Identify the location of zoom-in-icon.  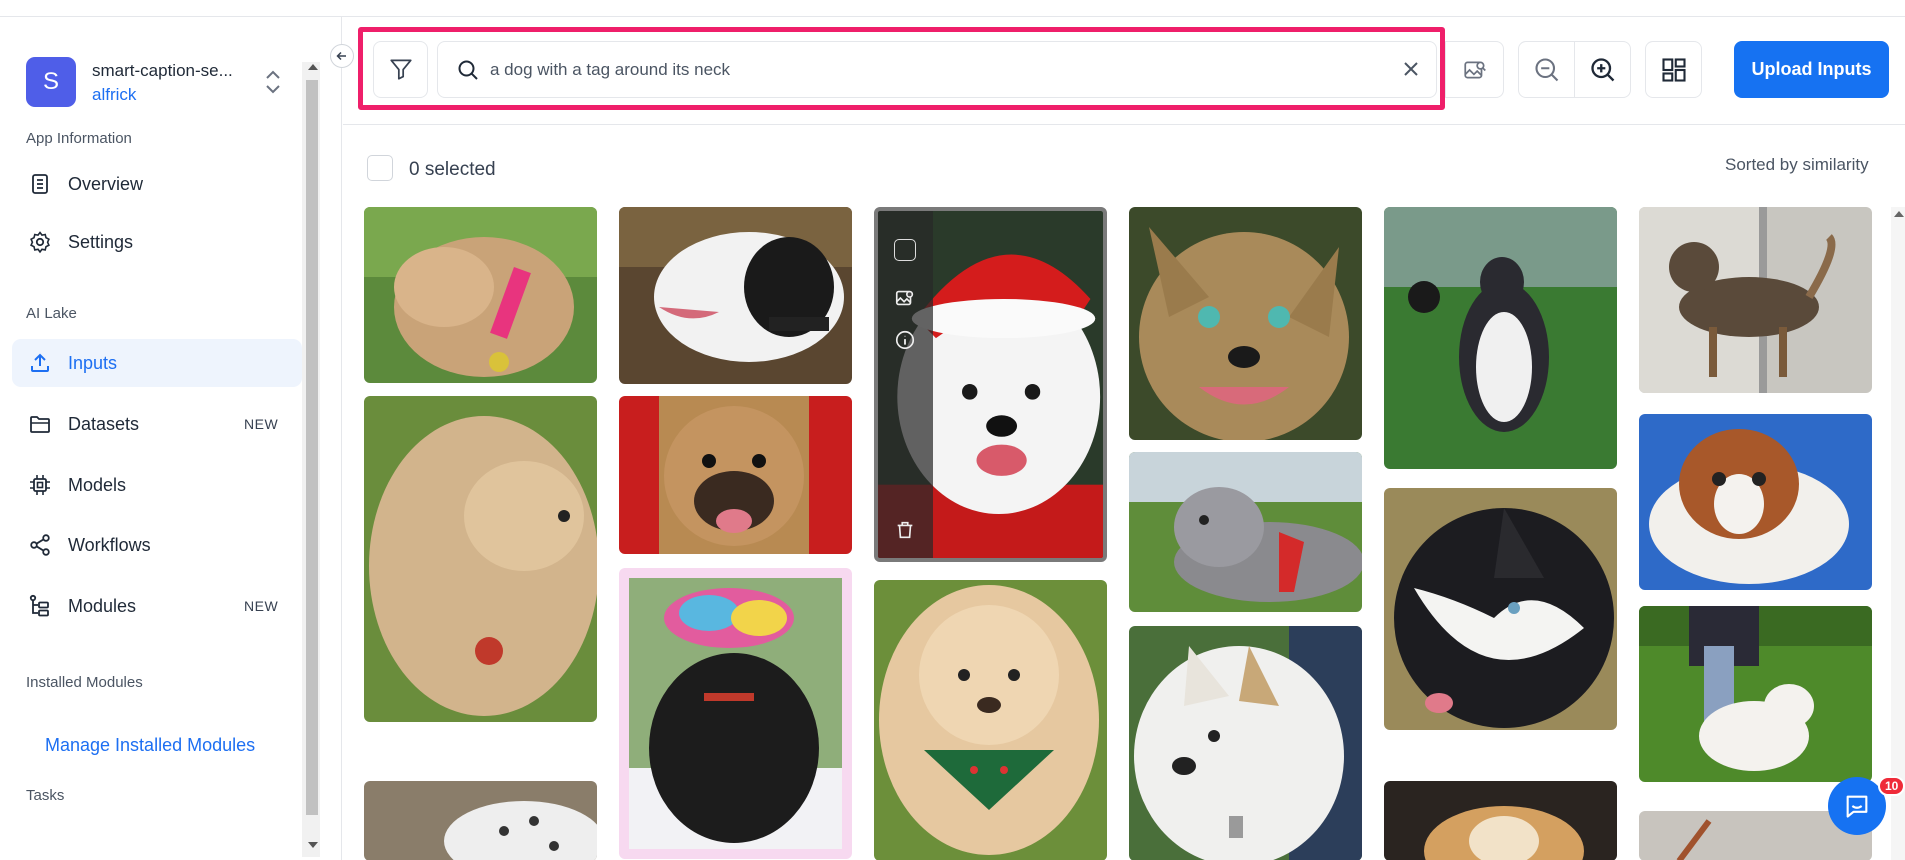
(1603, 70).